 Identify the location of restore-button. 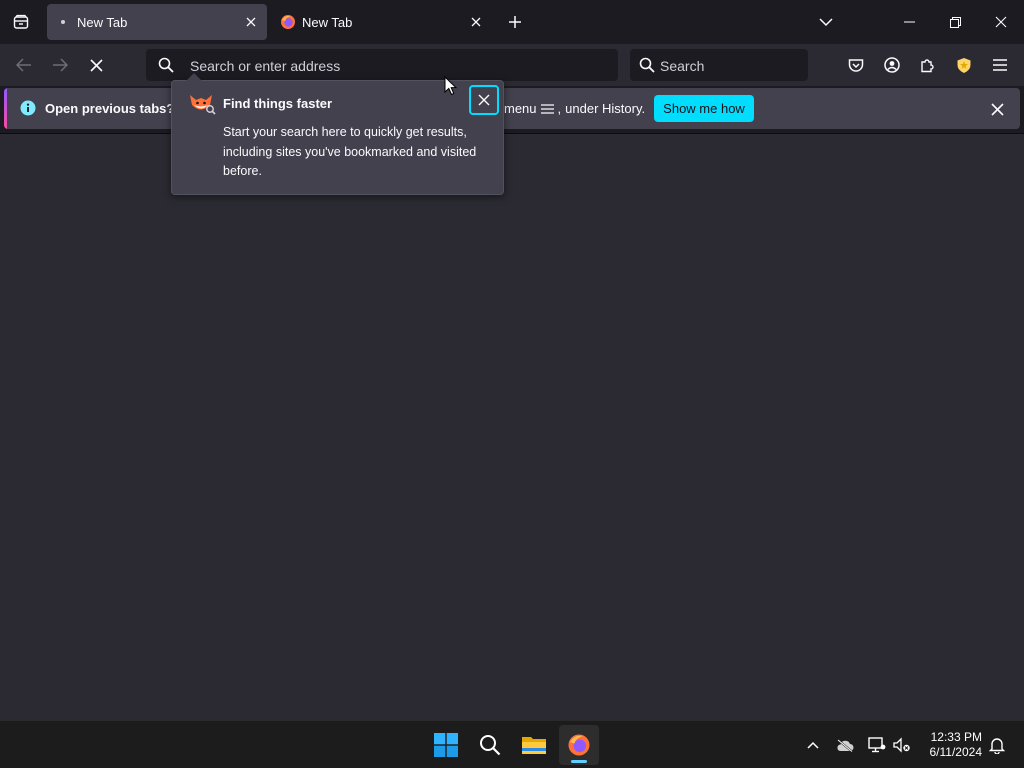
(955, 22).